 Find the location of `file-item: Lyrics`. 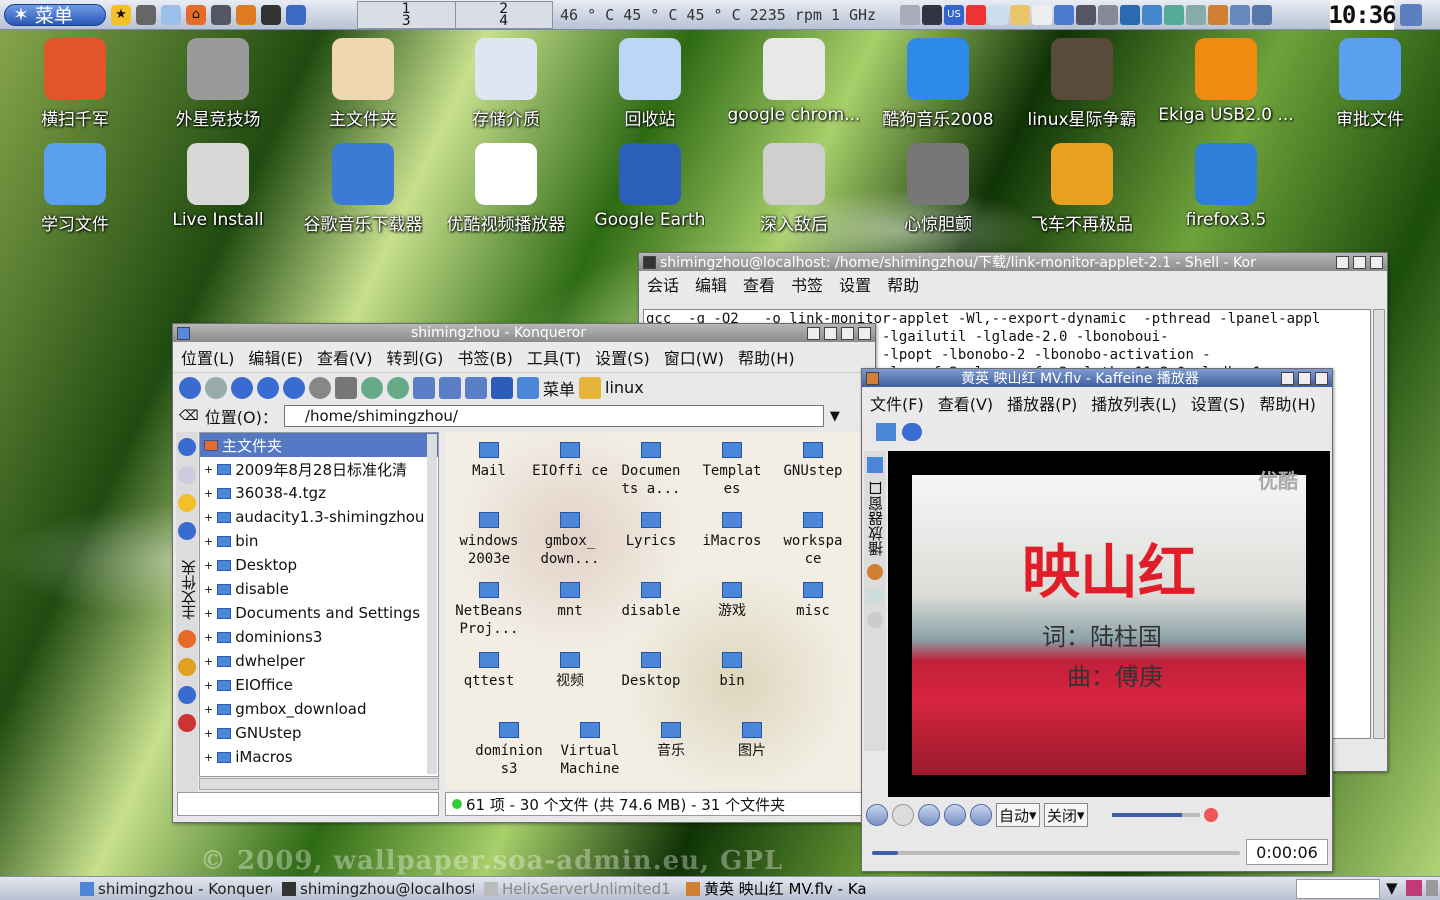

file-item: Lyrics is located at coordinates (651, 531).